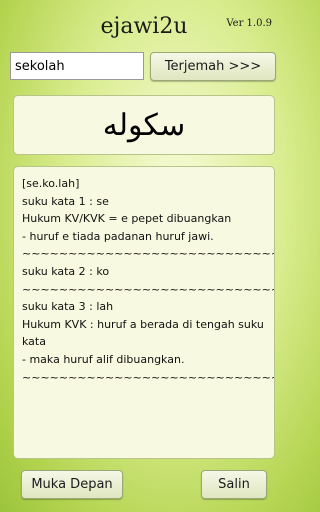  What do you see at coordinates (103, 359) in the screenshot?
I see `detail-line: - maka huruf alif dibuangkan.` at bounding box center [103, 359].